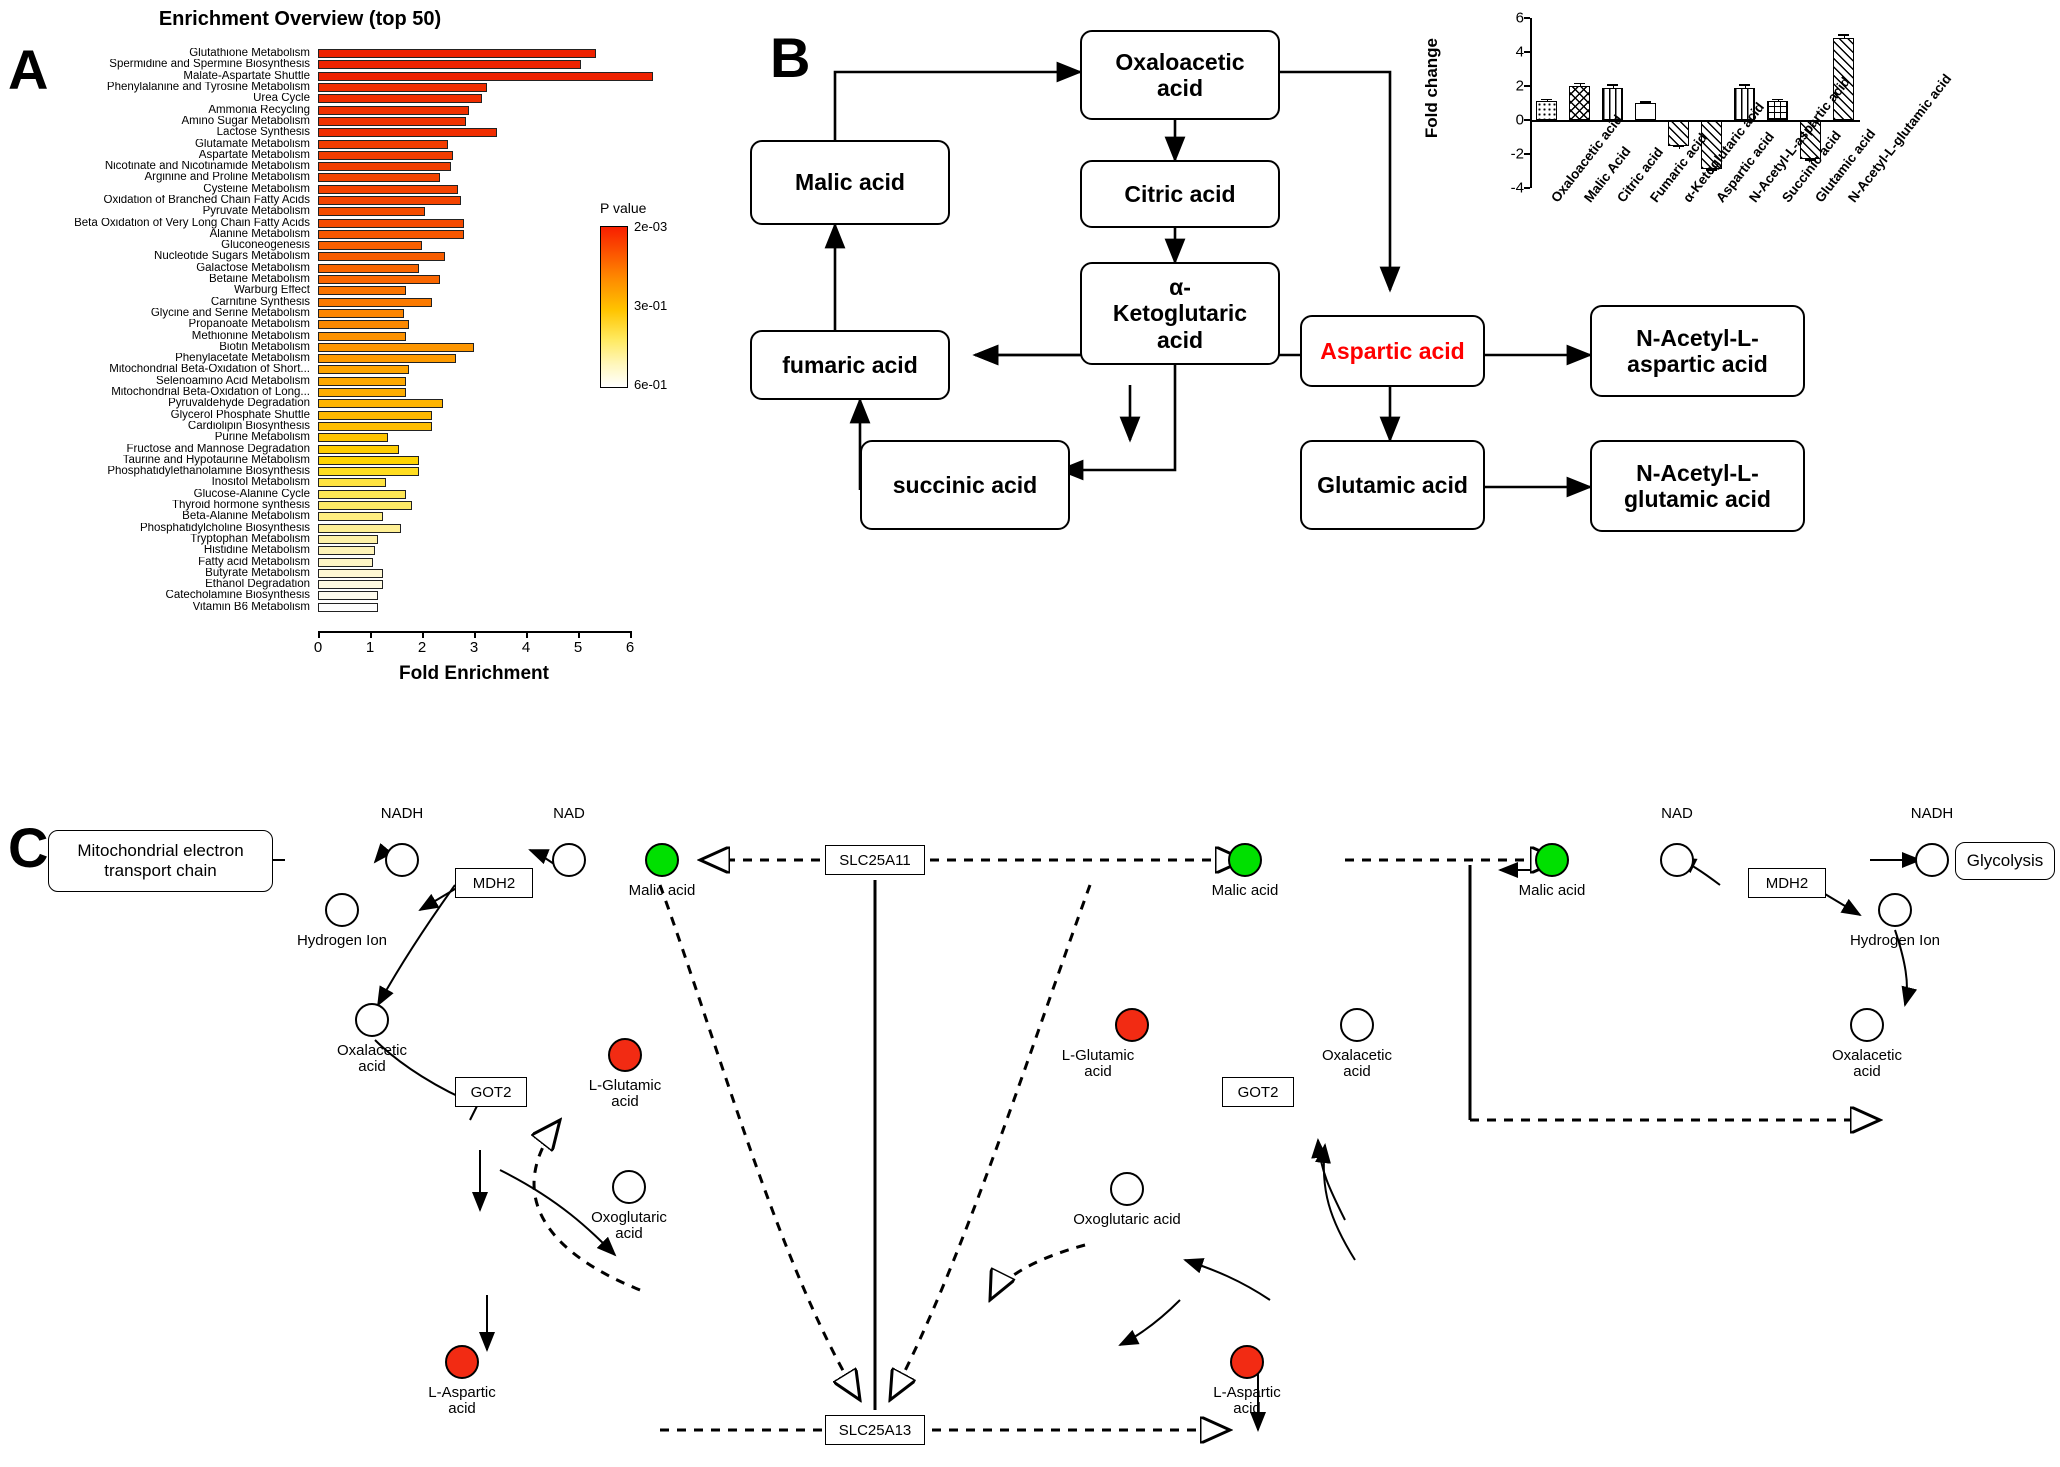 Image resolution: width=2060 pixels, height=1467 pixels. Describe the element at coordinates (1527, 86) in the screenshot. I see `inset-y-tick-mark` at that location.